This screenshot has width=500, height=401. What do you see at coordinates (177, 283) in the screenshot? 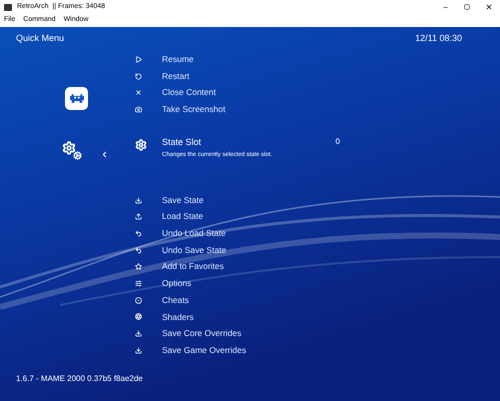
I see `menu-item: Options` at bounding box center [177, 283].